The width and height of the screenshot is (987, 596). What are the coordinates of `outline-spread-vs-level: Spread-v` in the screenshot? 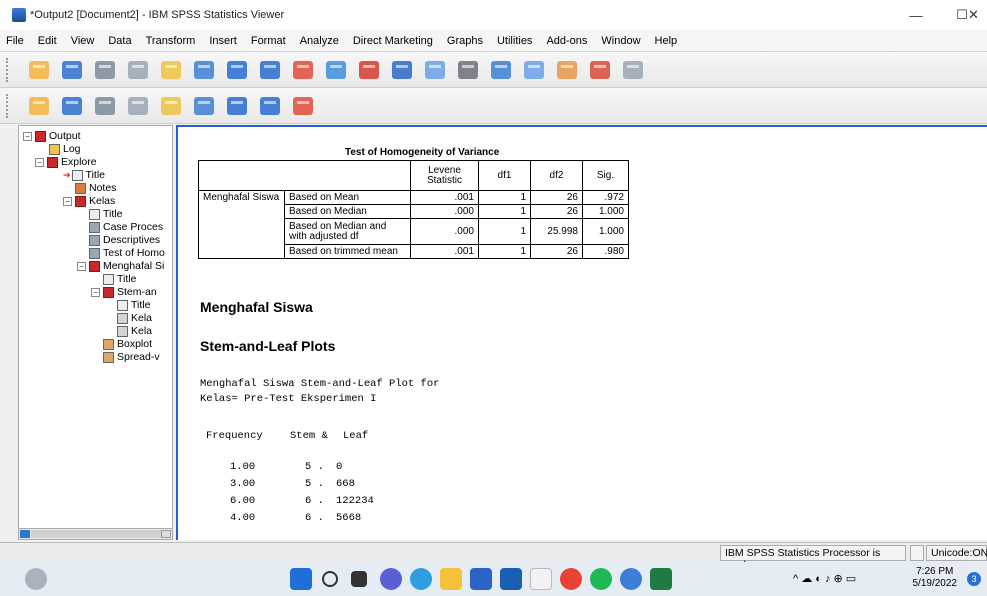 It's located at (131, 357).